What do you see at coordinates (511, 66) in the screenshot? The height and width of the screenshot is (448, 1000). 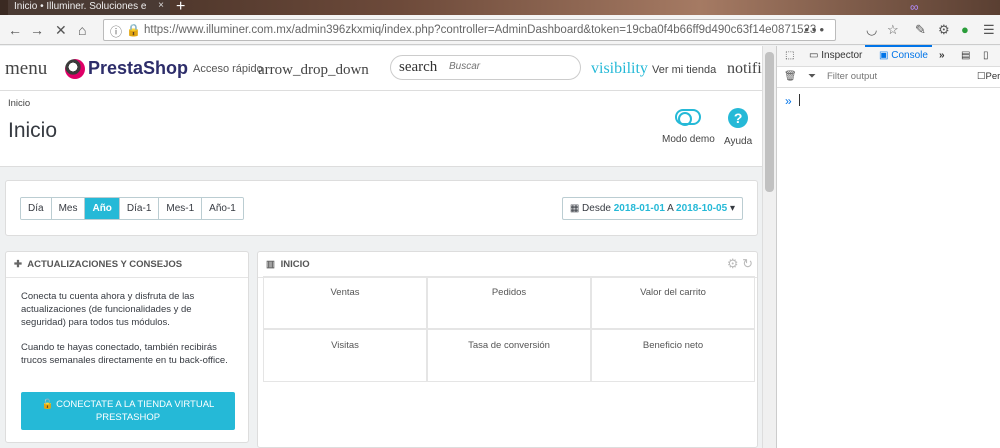 I see `search-input` at bounding box center [511, 66].